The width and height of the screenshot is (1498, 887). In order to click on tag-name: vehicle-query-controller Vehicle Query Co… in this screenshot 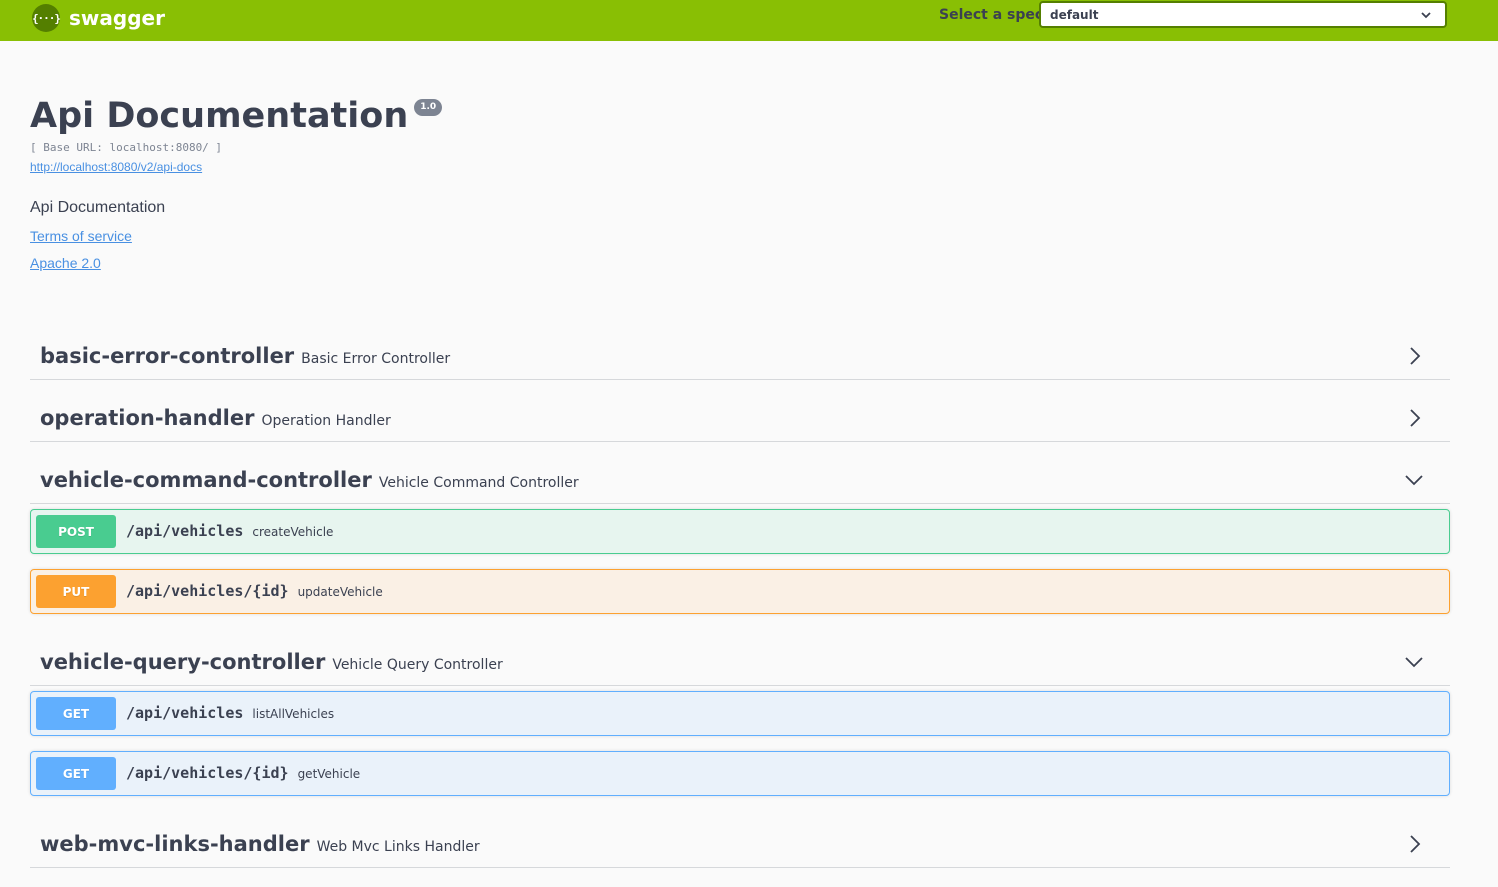, I will do `click(271, 662)`.